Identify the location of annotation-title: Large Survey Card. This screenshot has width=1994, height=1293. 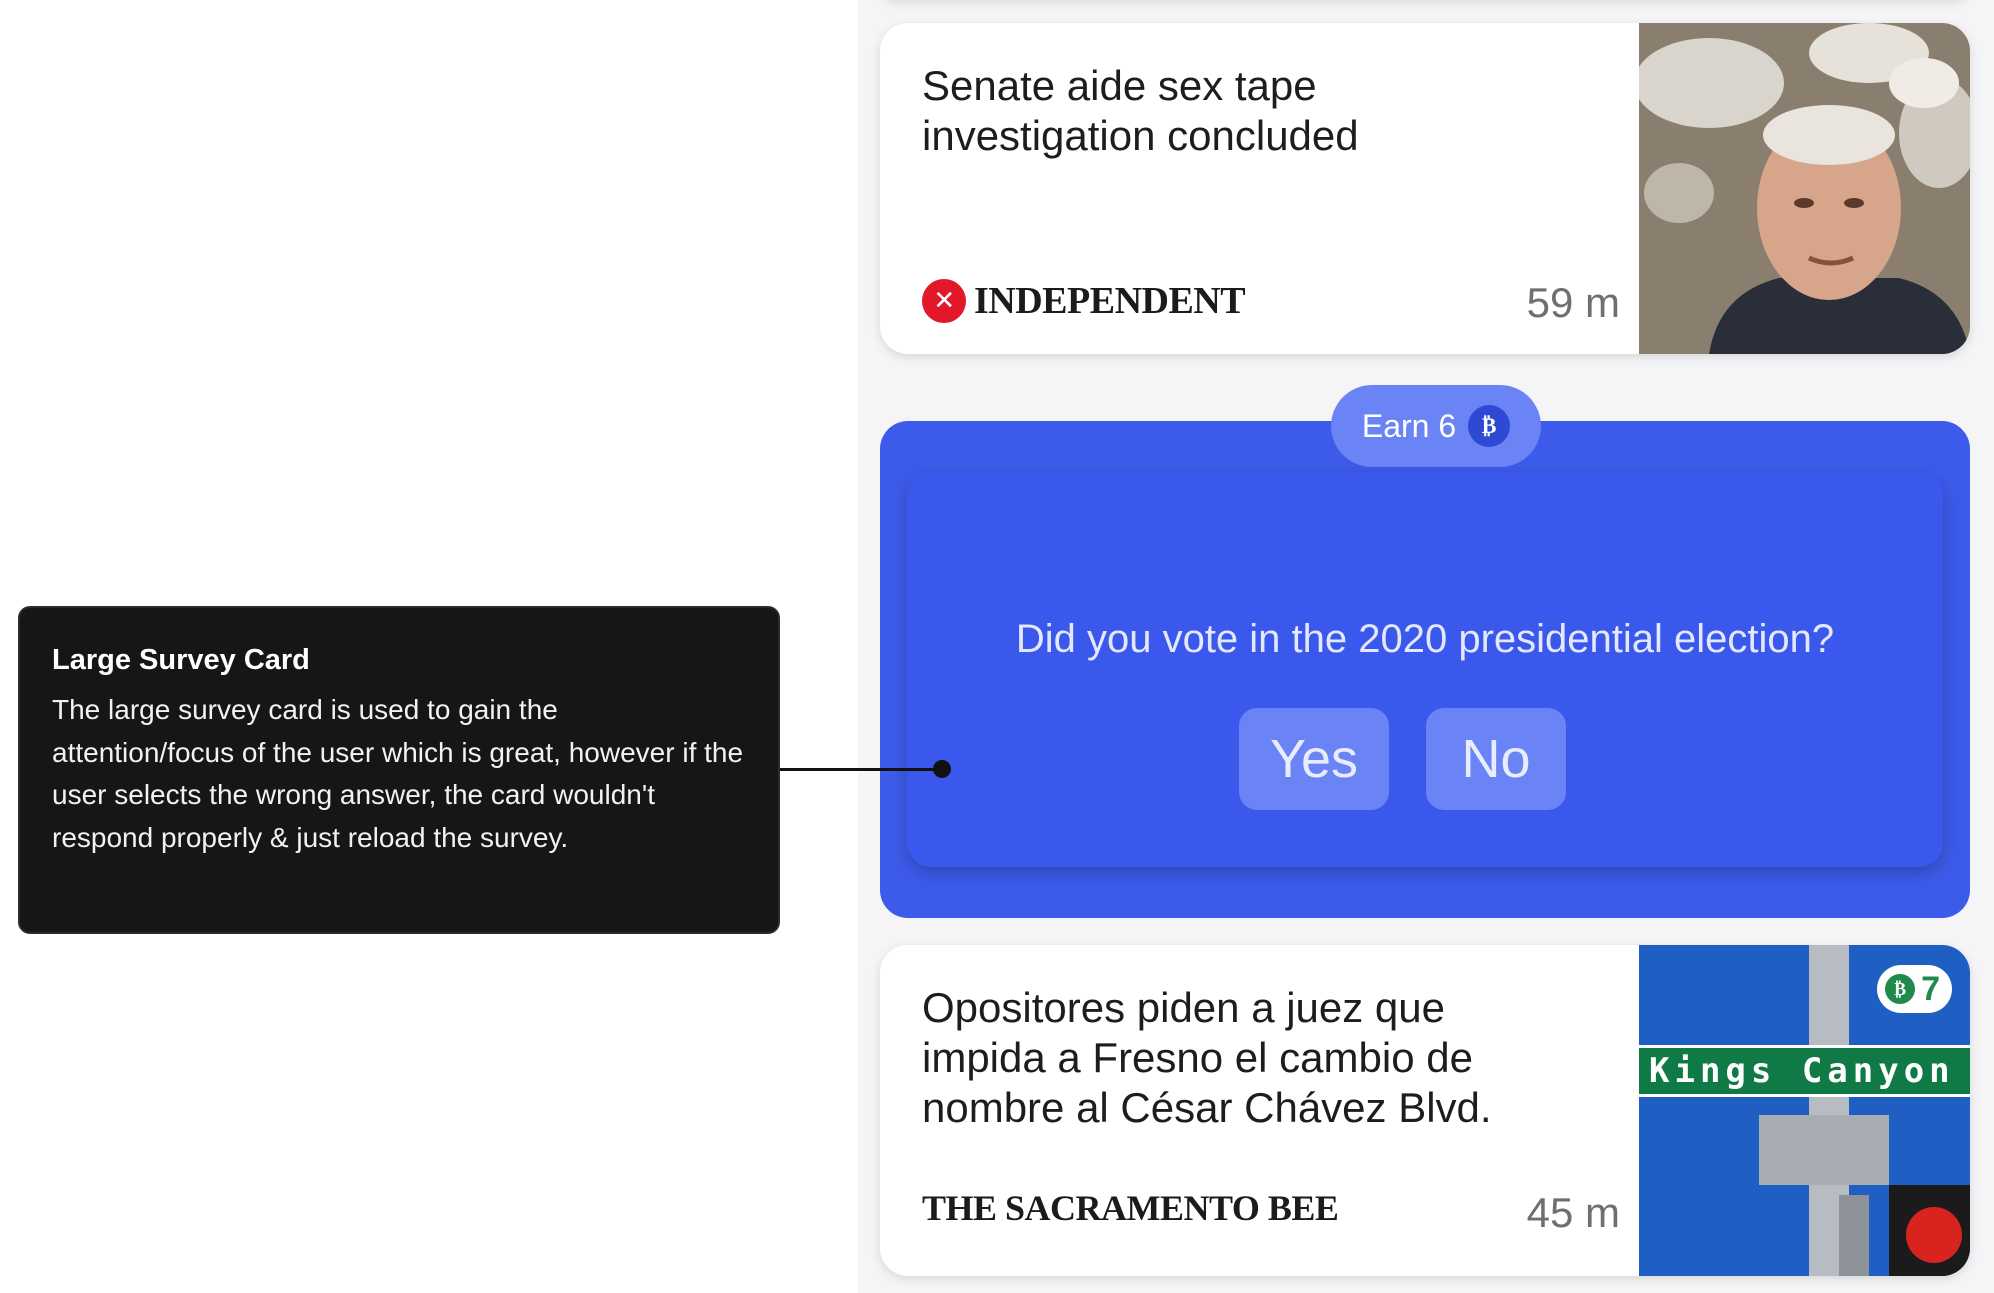
(181, 660).